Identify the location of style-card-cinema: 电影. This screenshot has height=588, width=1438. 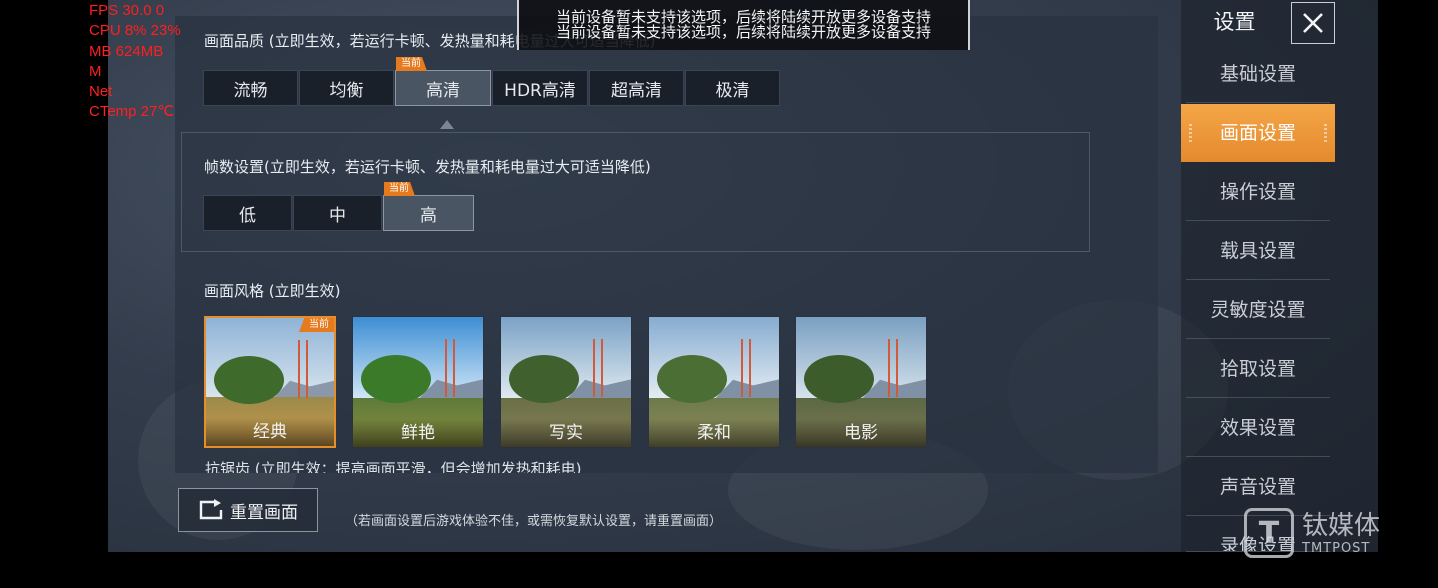
(861, 382).